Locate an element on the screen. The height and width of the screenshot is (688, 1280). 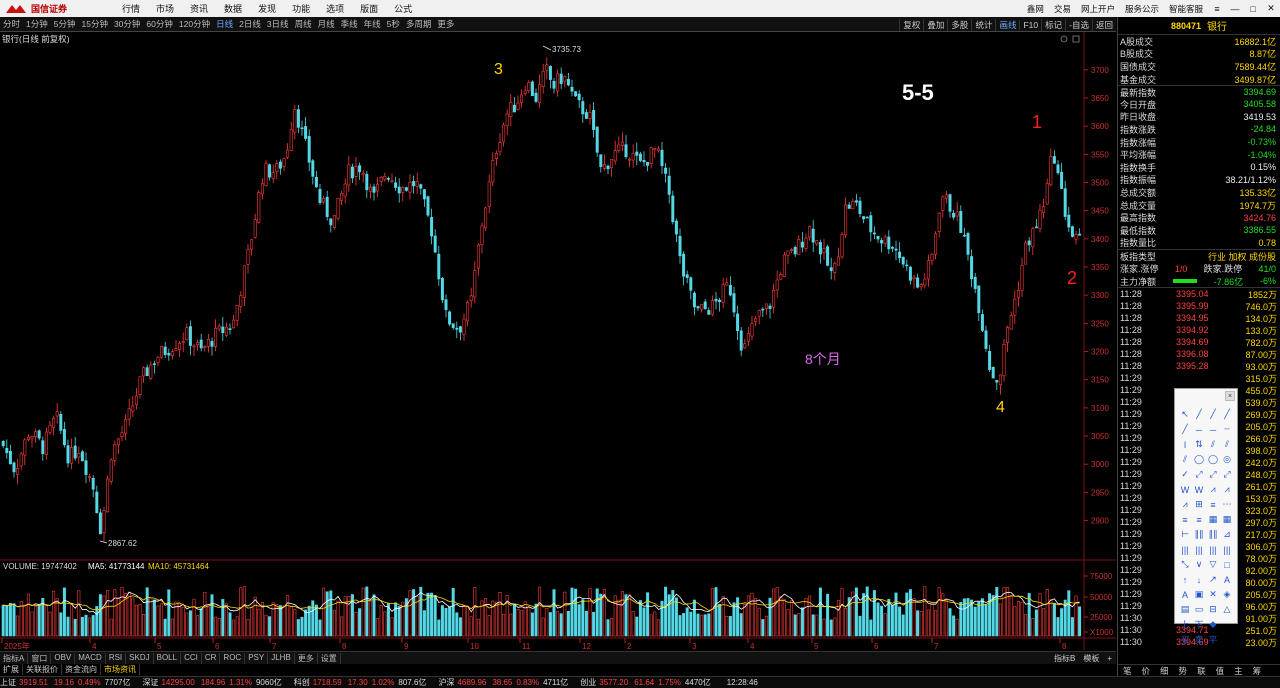
drawing-tool-icon: ◈ is located at coordinates (1227, 594).